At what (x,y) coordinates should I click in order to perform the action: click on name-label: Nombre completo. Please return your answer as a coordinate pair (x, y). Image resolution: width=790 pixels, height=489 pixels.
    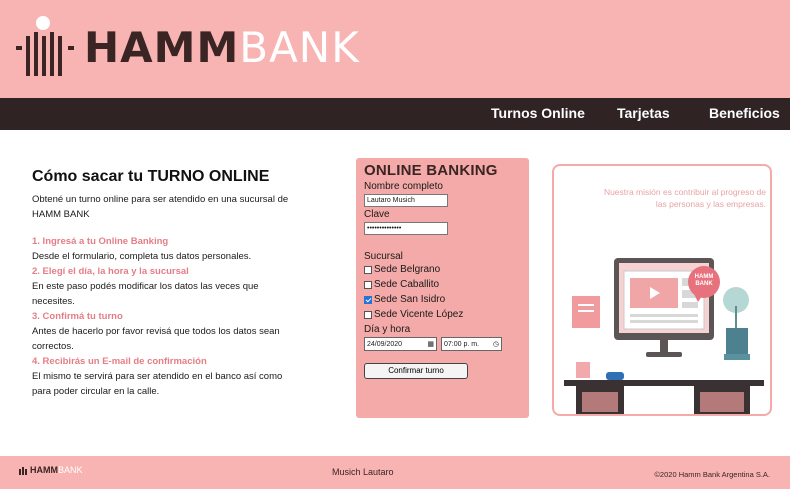
    Looking at the image, I should click on (403, 186).